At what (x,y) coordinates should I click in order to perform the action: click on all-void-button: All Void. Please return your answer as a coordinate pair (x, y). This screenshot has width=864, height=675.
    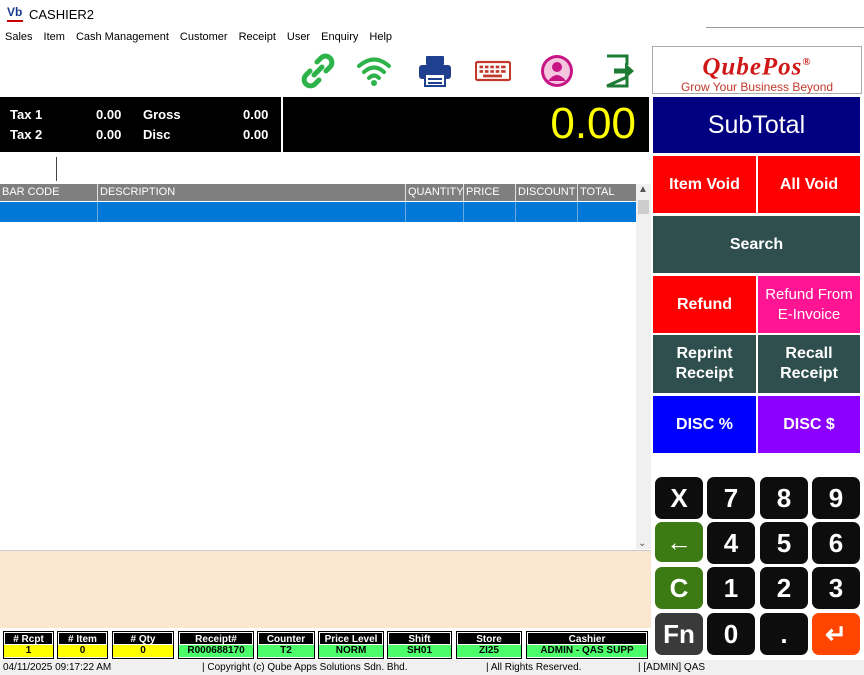
    Looking at the image, I should click on (809, 184).